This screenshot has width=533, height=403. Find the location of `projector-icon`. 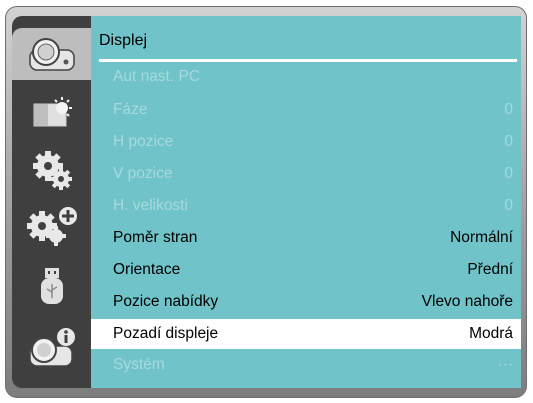

projector-icon is located at coordinates (51, 54).